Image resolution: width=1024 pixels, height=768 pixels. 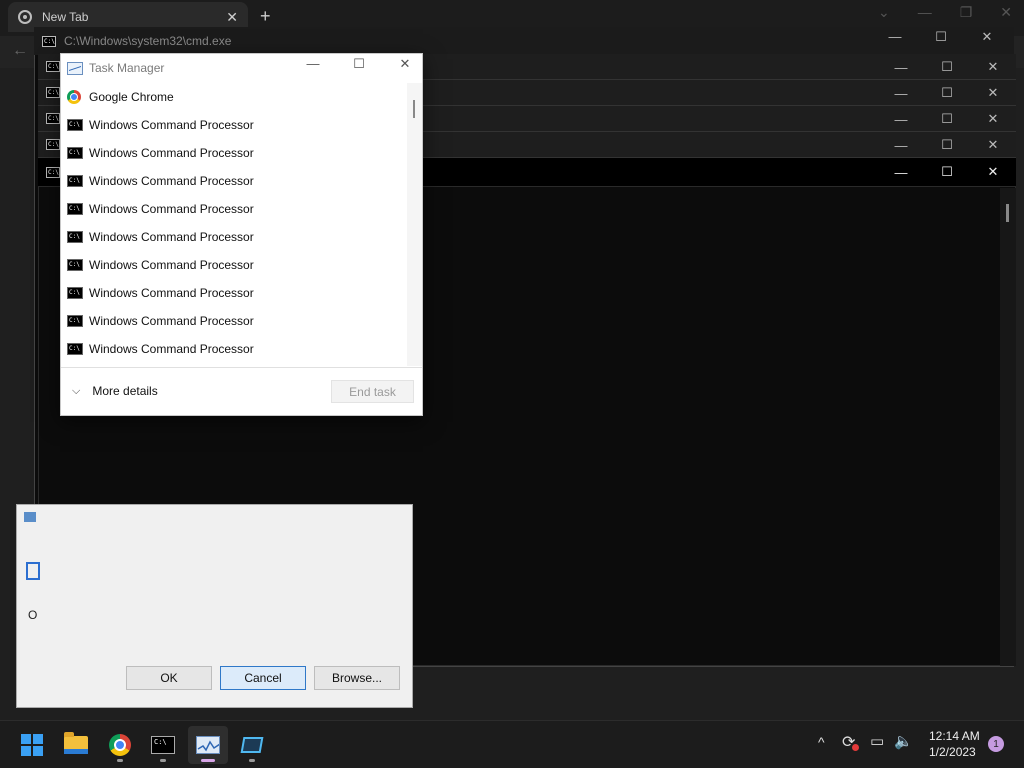 What do you see at coordinates (996, 744) in the screenshot?
I see `notification-badge: 1` at bounding box center [996, 744].